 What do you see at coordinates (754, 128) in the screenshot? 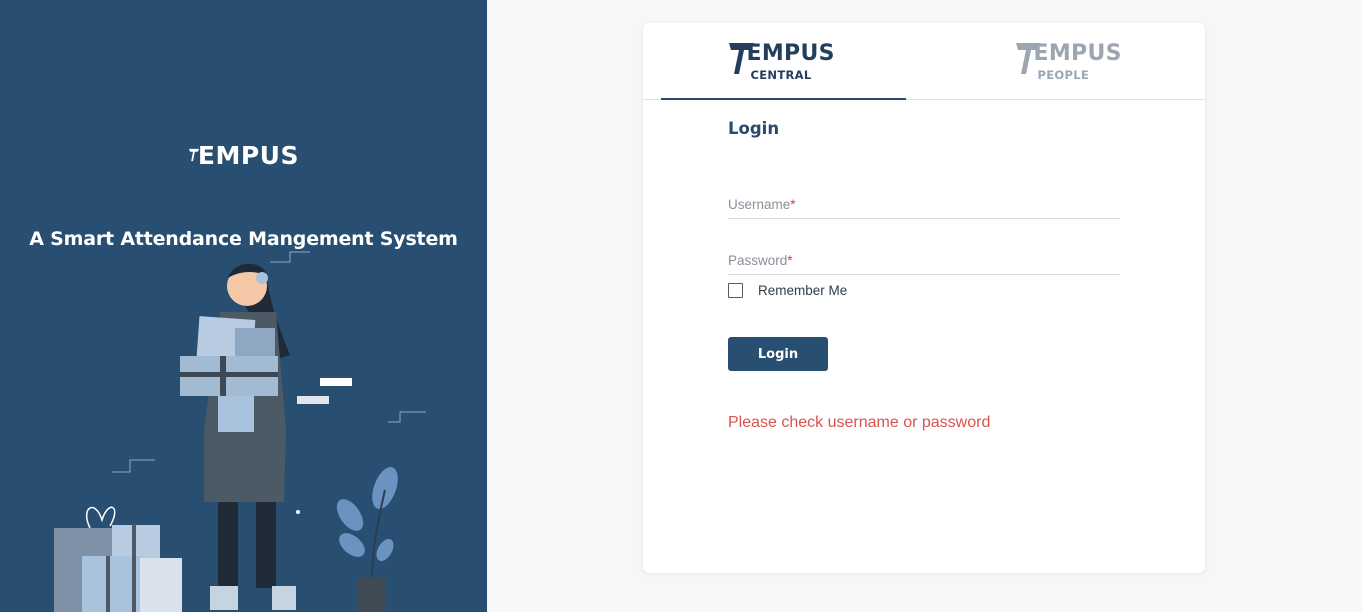
I see `form-title: Login` at bounding box center [754, 128].